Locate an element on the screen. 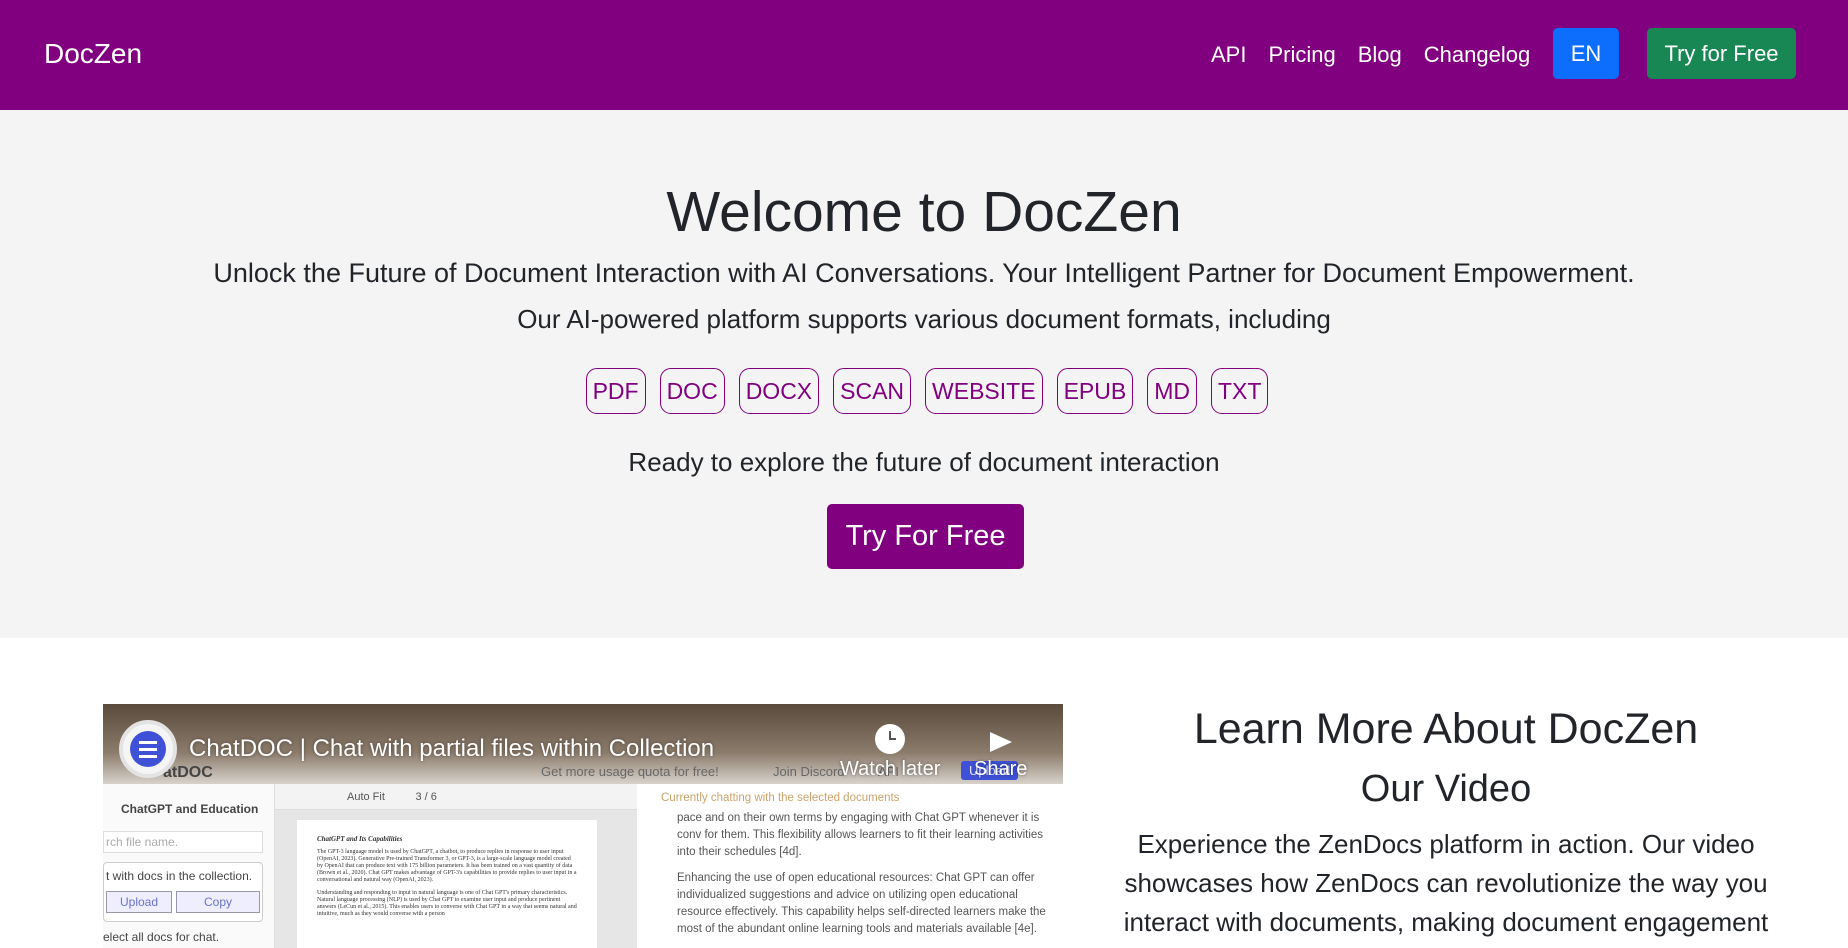  format-badge-website: WEBSITE is located at coordinates (984, 391).